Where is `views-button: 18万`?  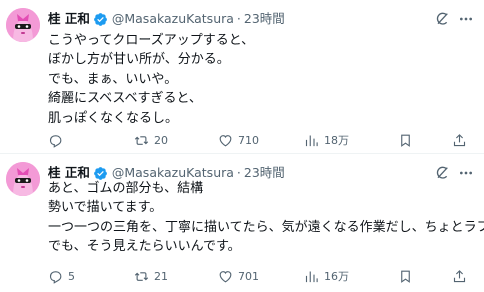 views-button: 18万 is located at coordinates (326, 140).